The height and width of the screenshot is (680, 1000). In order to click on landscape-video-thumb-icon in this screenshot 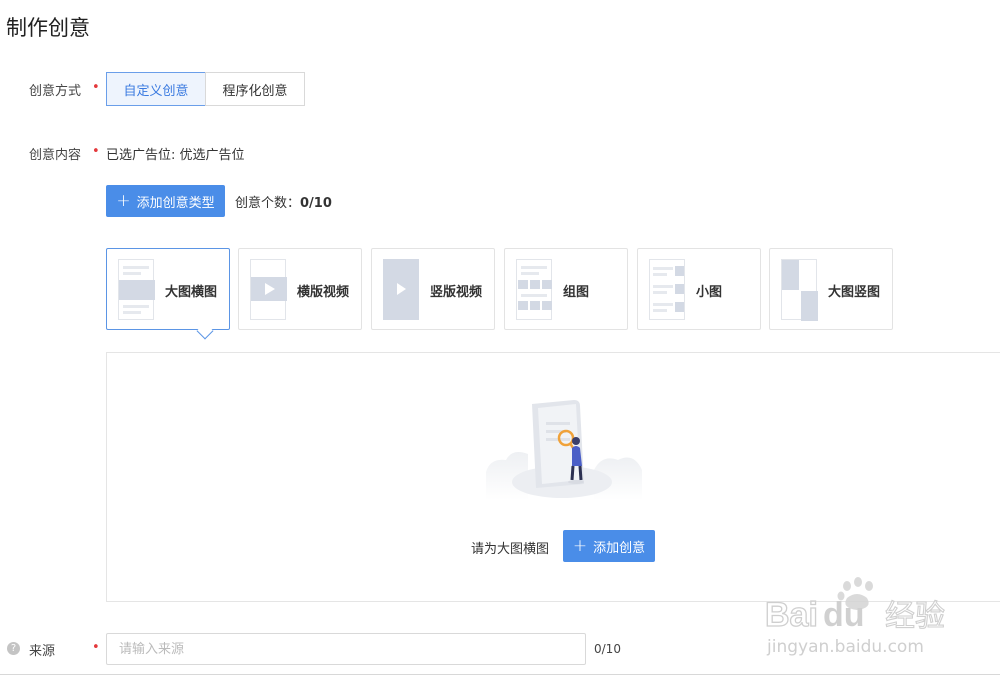, I will do `click(268, 289)`.